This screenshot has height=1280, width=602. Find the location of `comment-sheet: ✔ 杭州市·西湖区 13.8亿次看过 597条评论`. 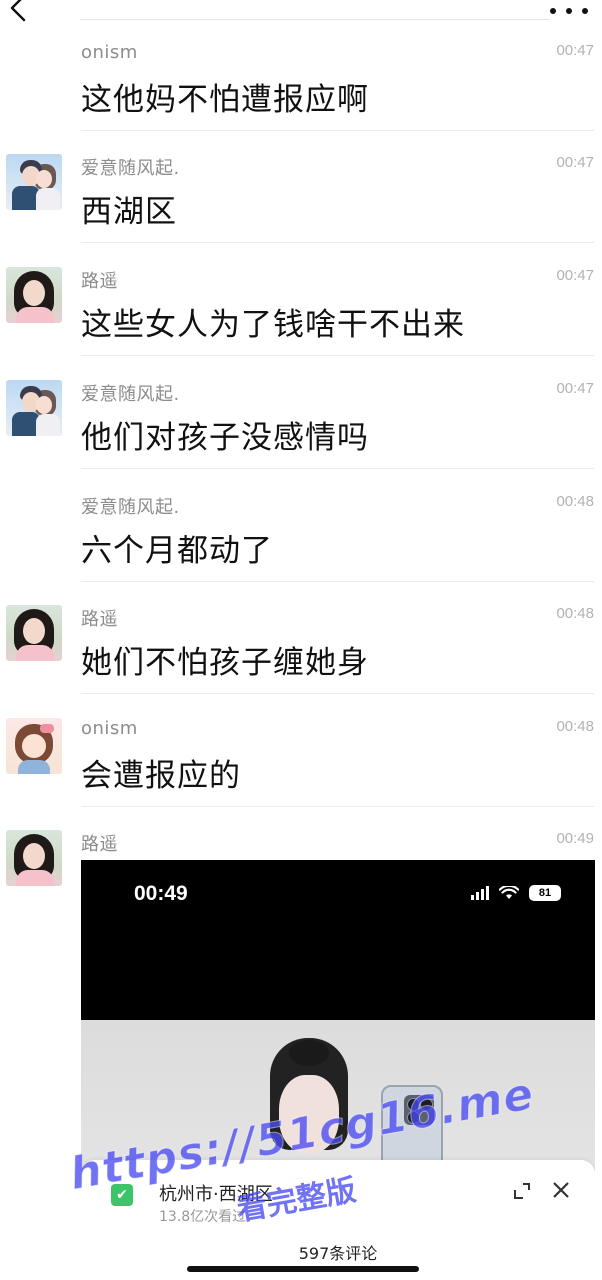

comment-sheet: ✔ 杭州市·西湖区 13.8亿次看过 597条评论 is located at coordinates (338, 1220).